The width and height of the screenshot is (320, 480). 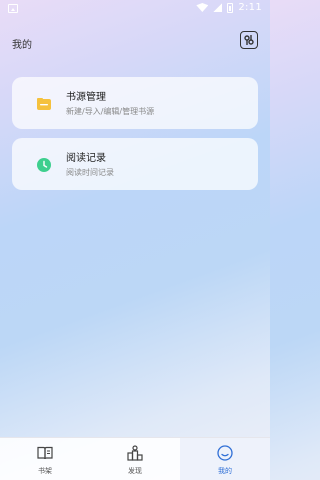 What do you see at coordinates (13, 8) in the screenshot?
I see `image-notification-icon` at bounding box center [13, 8].